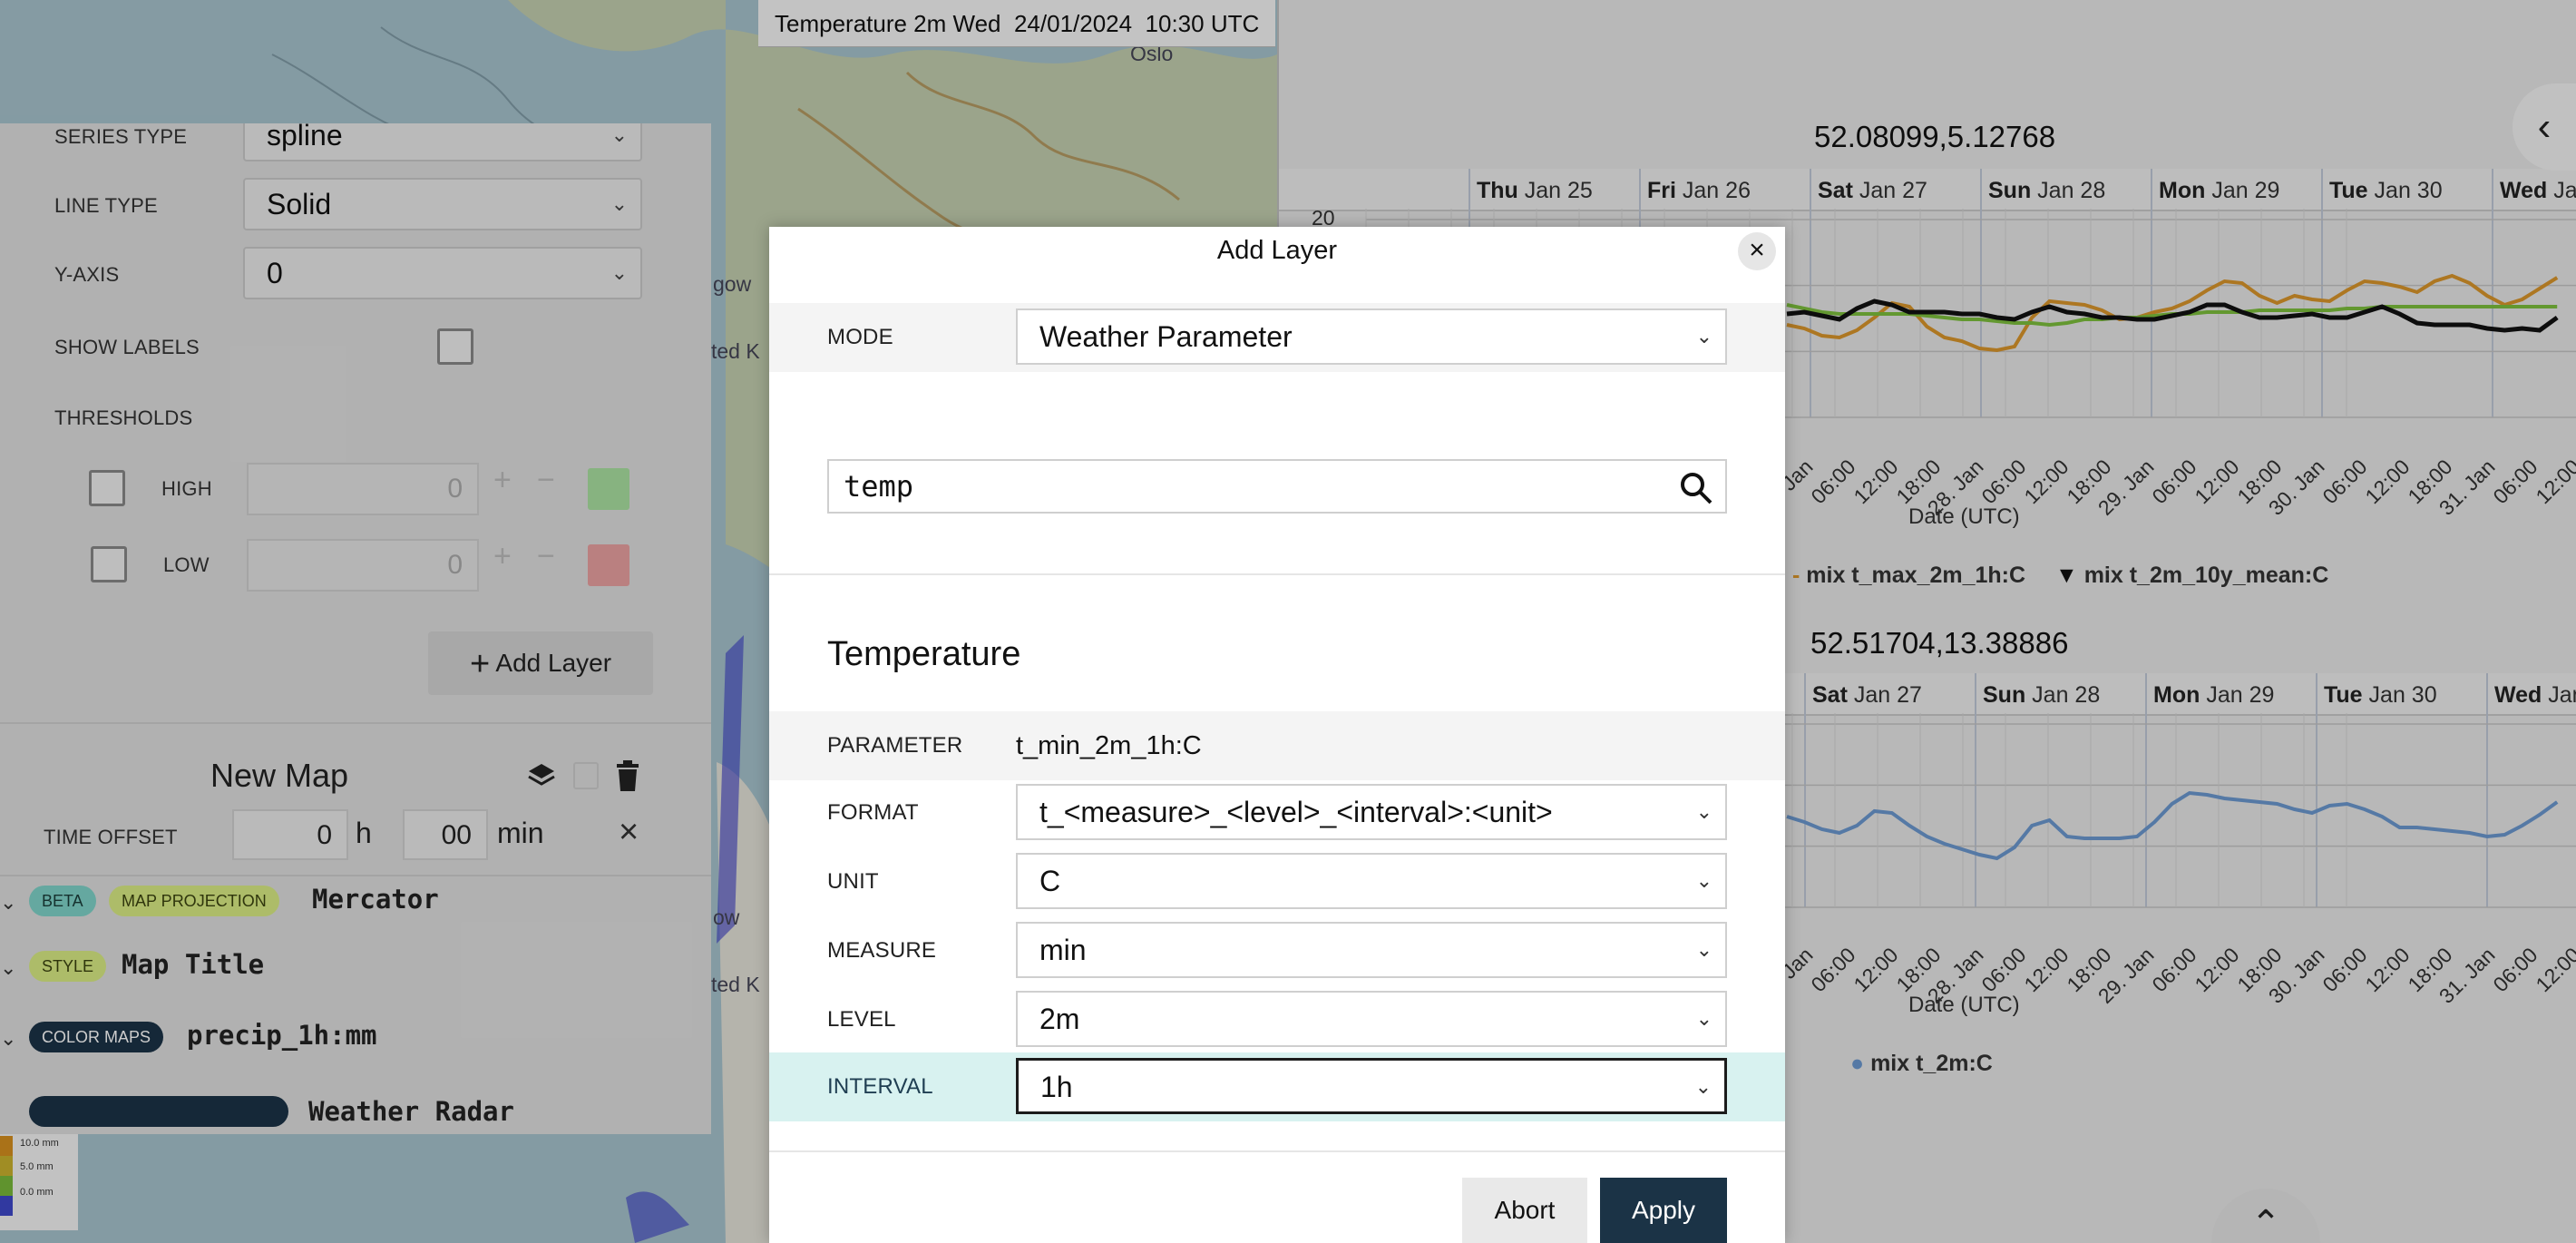  I want to click on footer-divider, so click(1277, 1151).